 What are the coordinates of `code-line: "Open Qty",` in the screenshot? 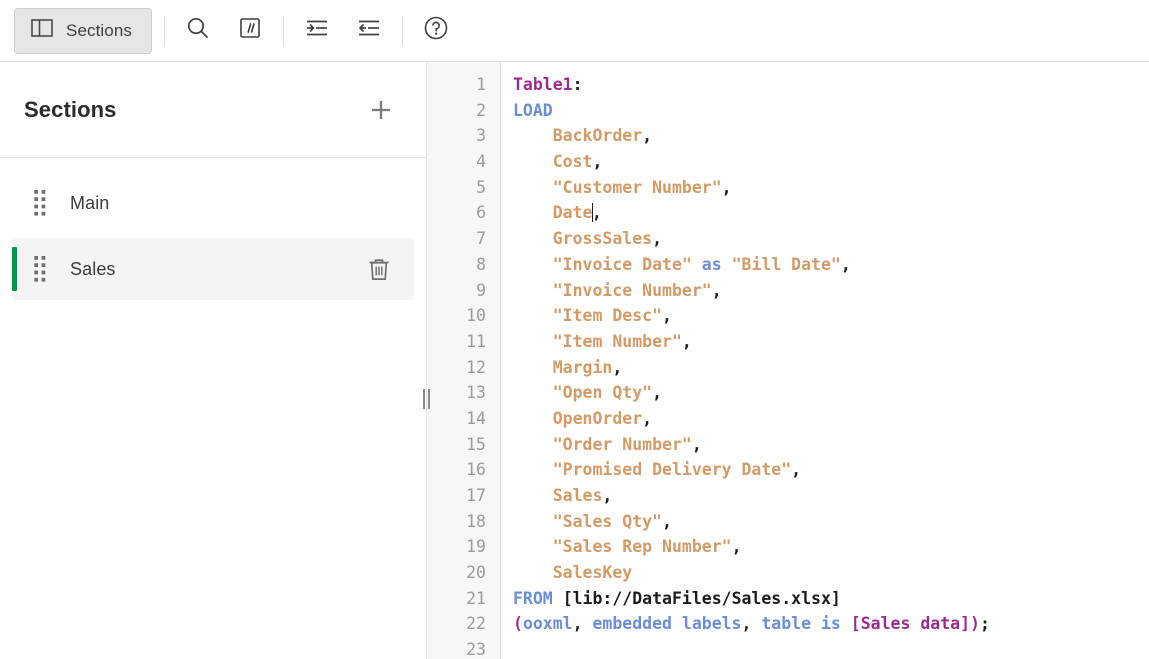 It's located at (831, 393).